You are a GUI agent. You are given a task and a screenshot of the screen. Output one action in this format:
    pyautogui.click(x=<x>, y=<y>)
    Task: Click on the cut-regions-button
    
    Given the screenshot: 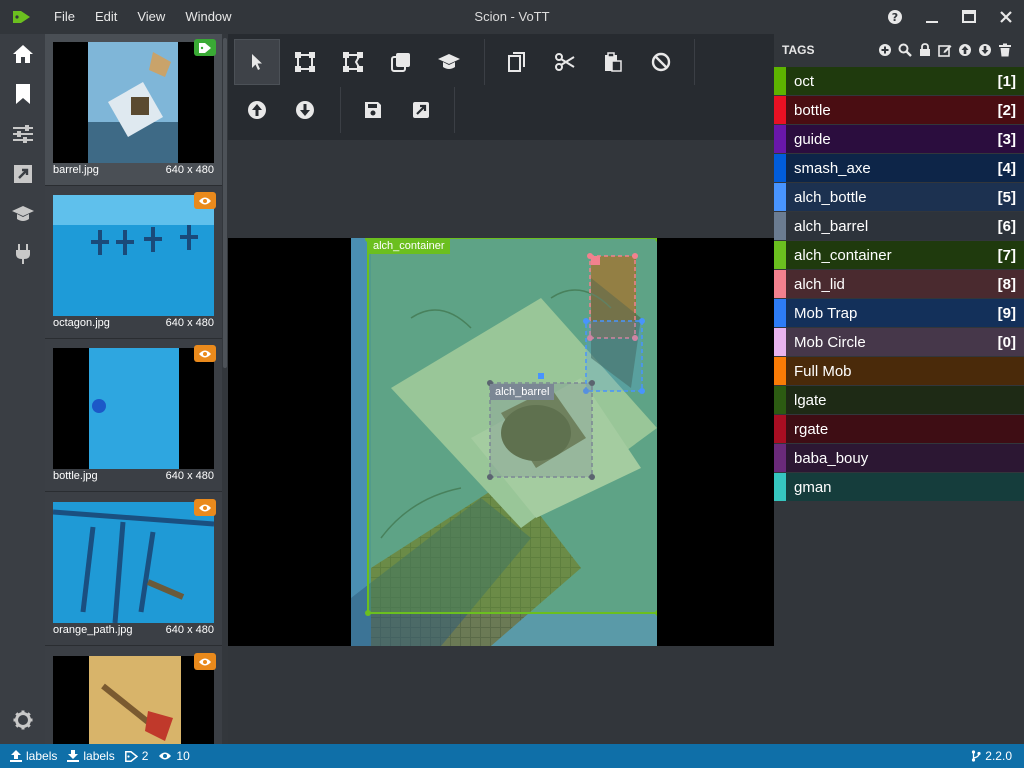 What is the action you would take?
    pyautogui.click(x=565, y=62)
    